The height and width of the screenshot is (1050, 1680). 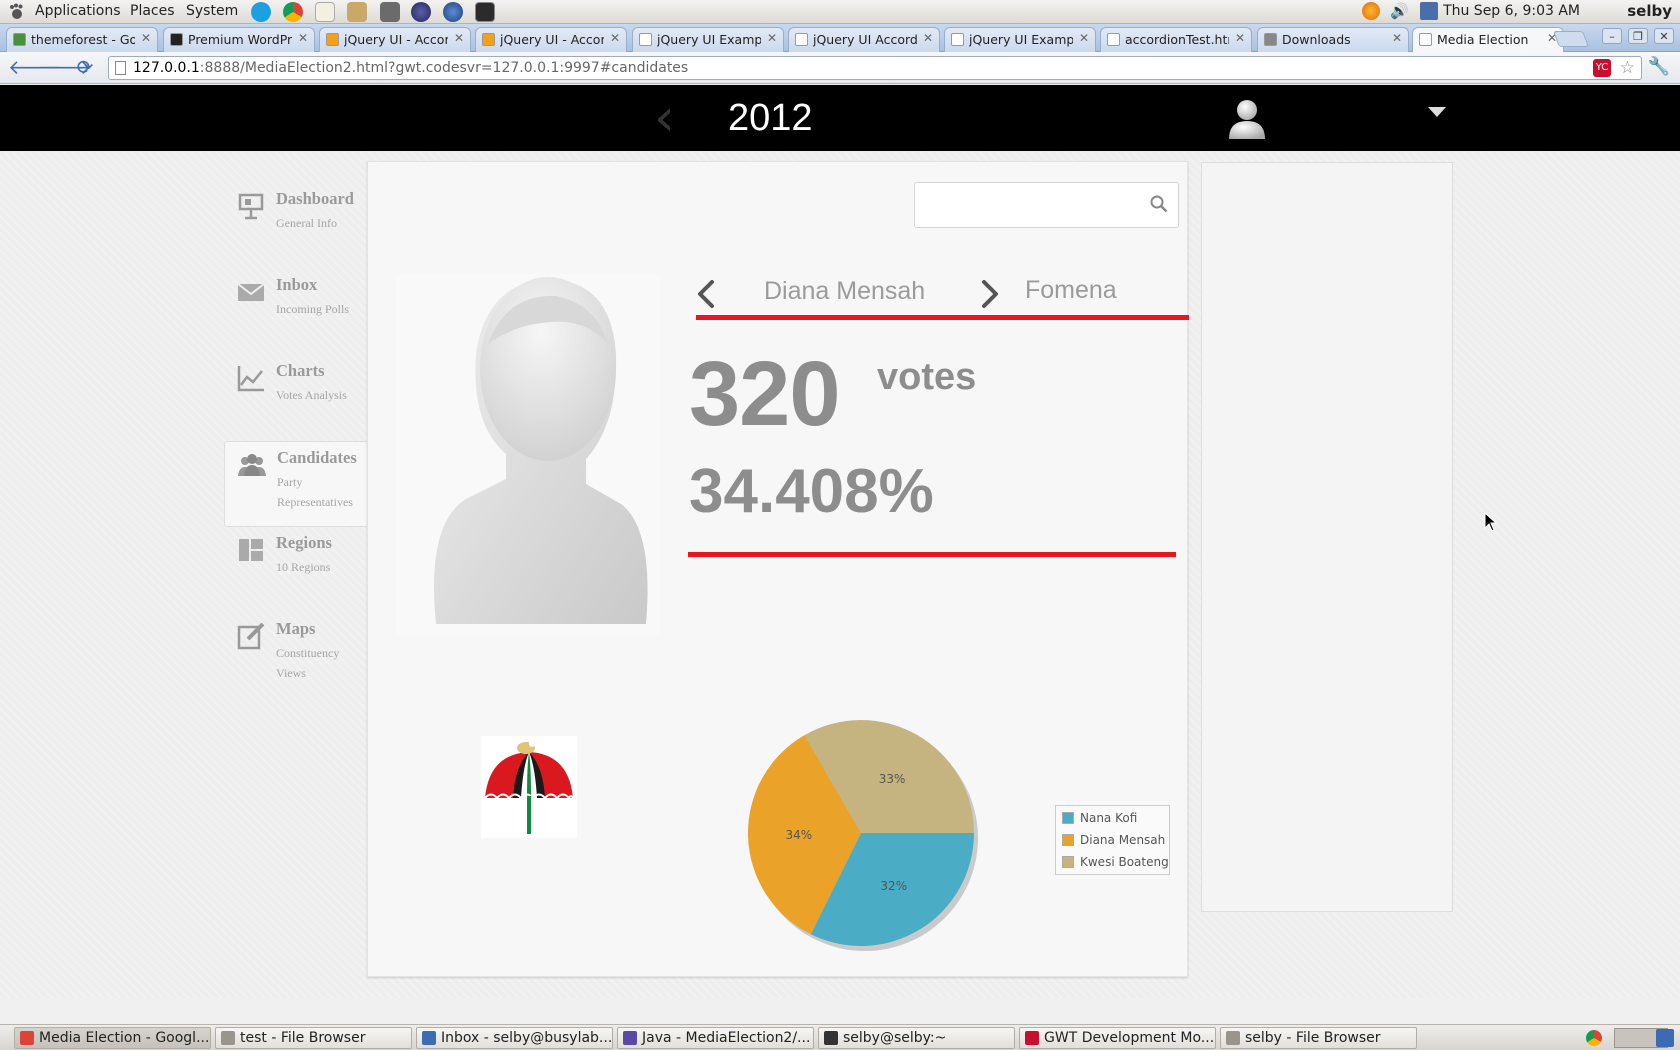 What do you see at coordinates (1594, 1038) in the screenshot?
I see `chrome-tray-icon` at bounding box center [1594, 1038].